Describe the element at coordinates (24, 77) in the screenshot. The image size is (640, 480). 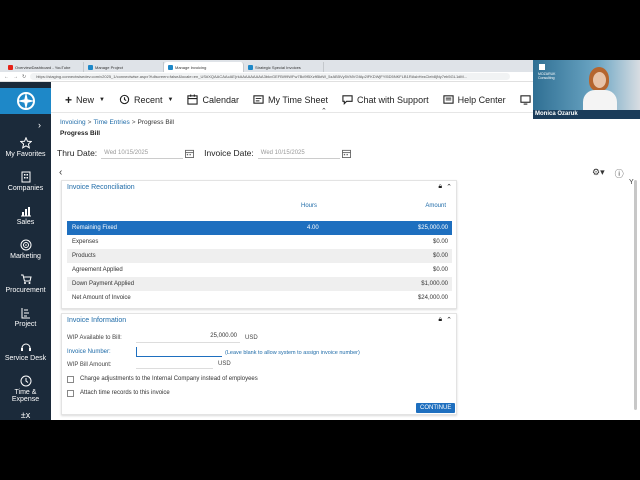
I see `reload-icon: ↻` at that location.